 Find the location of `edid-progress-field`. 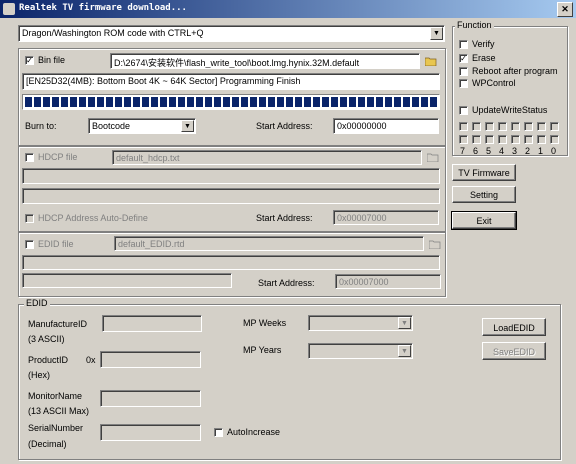

edid-progress-field is located at coordinates (127, 280).